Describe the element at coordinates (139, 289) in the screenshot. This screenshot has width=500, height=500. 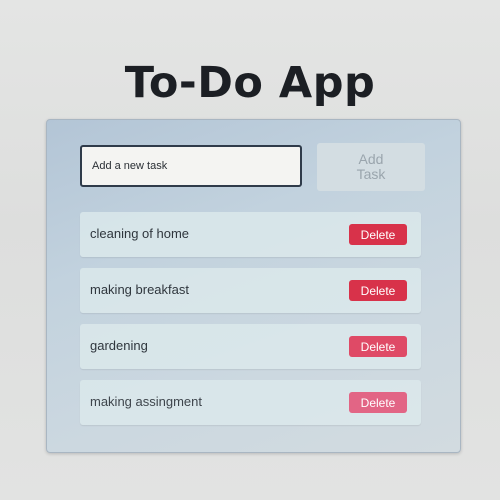
I see `task-label: making breakfast` at that location.